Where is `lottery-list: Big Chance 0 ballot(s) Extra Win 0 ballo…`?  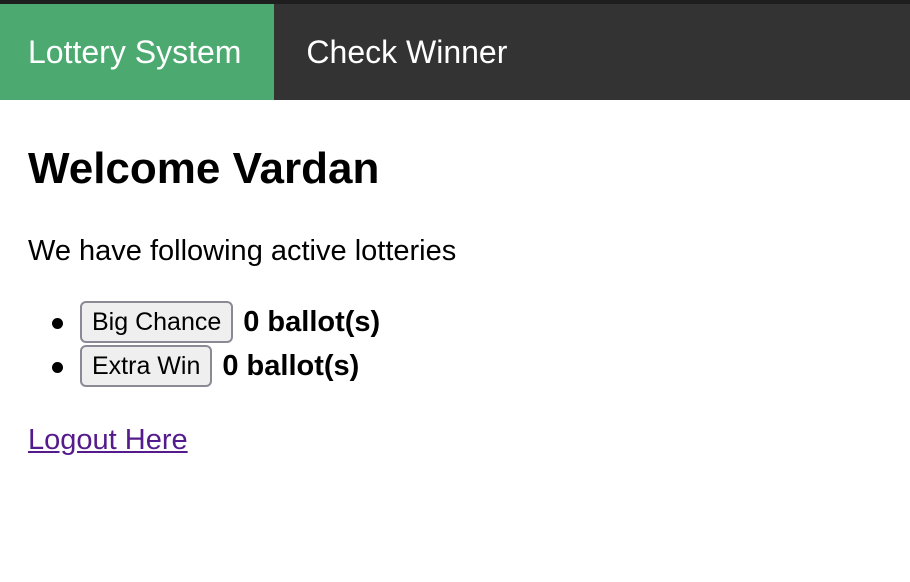
lottery-list: Big Chance 0 ballot(s) Extra Win 0 ballo… is located at coordinates (458, 344).